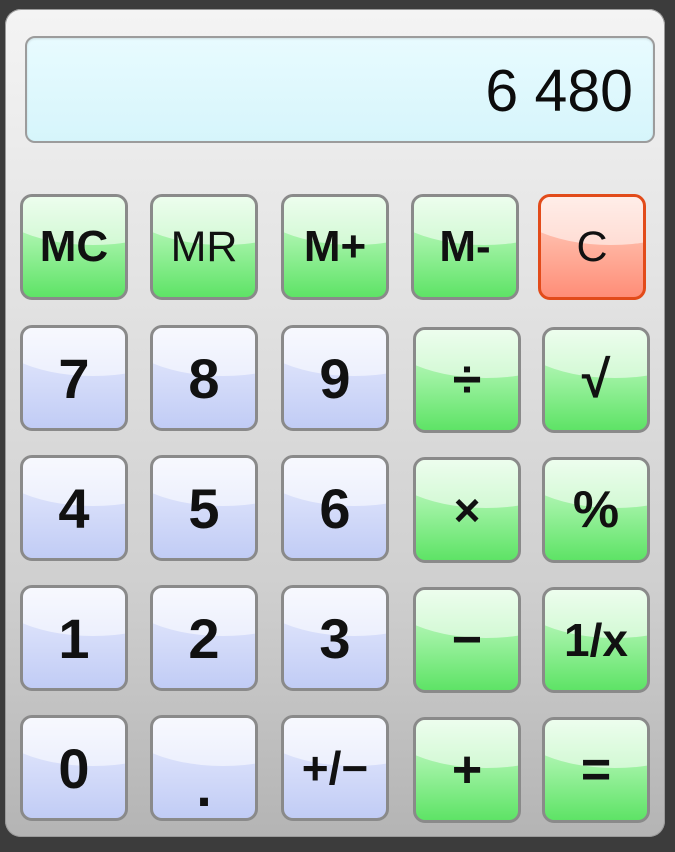  I want to click on digit-7-label: 7, so click(74, 378).